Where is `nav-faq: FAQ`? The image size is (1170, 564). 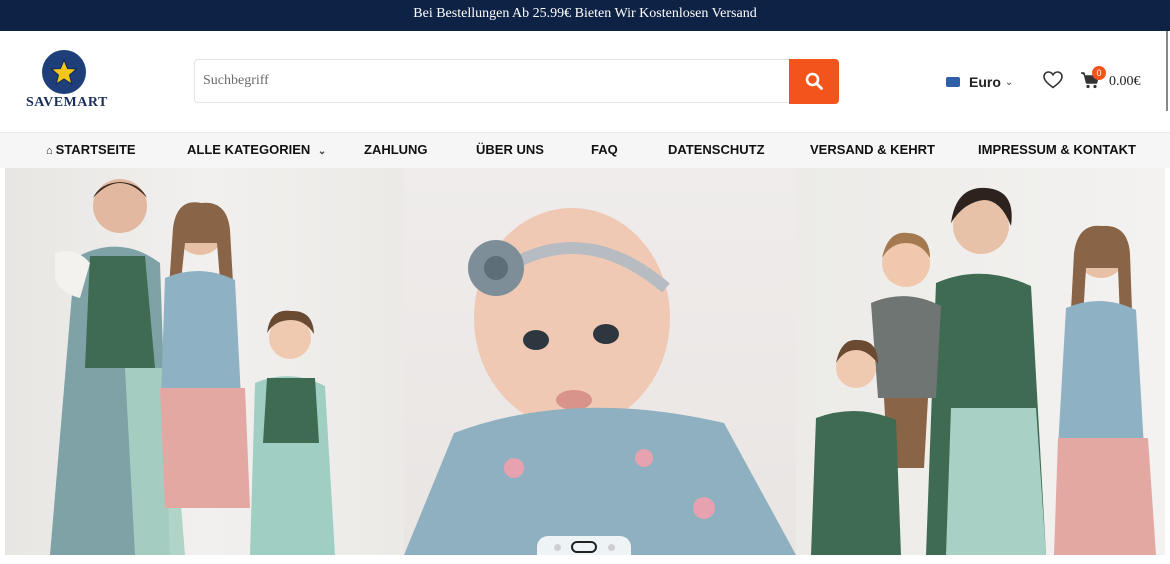
nav-faq: FAQ is located at coordinates (604, 151).